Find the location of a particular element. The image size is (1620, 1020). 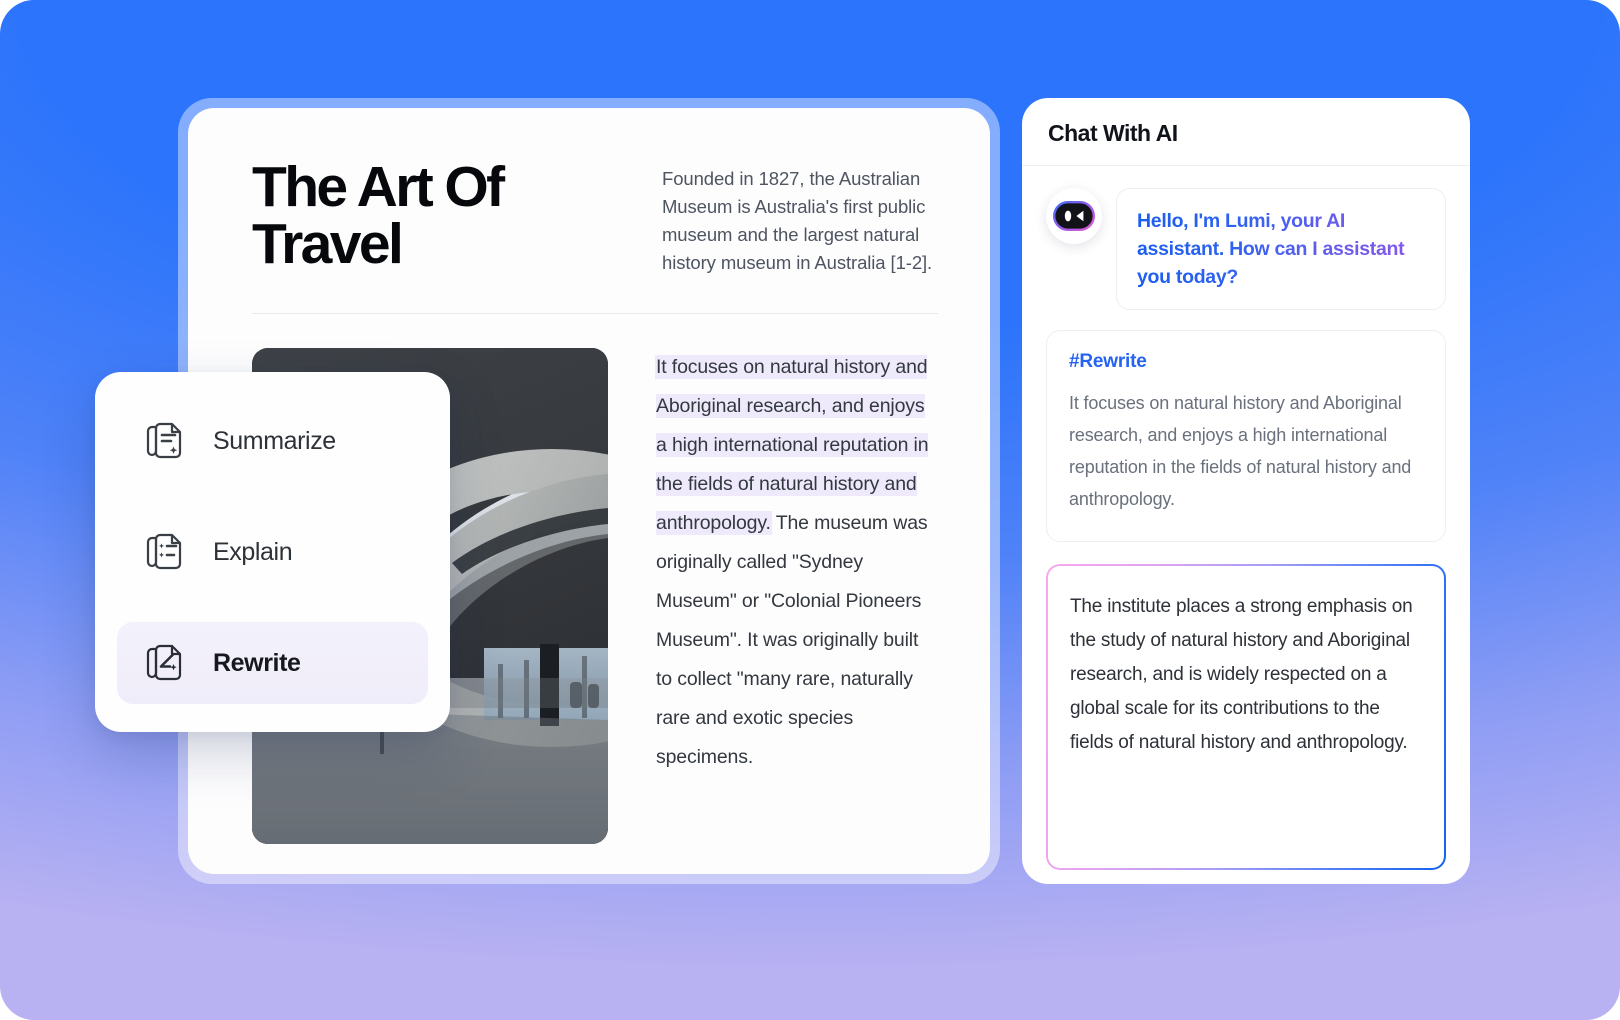

chat-panel-title: Chat With AI is located at coordinates (1113, 133).